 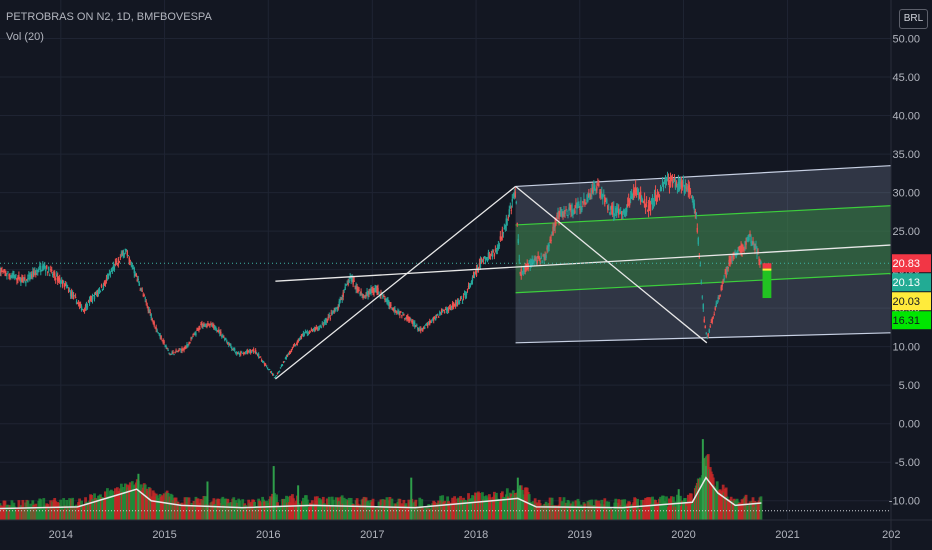 What do you see at coordinates (904, 502) in the screenshot?
I see `y-tick-label: -10.00` at bounding box center [904, 502].